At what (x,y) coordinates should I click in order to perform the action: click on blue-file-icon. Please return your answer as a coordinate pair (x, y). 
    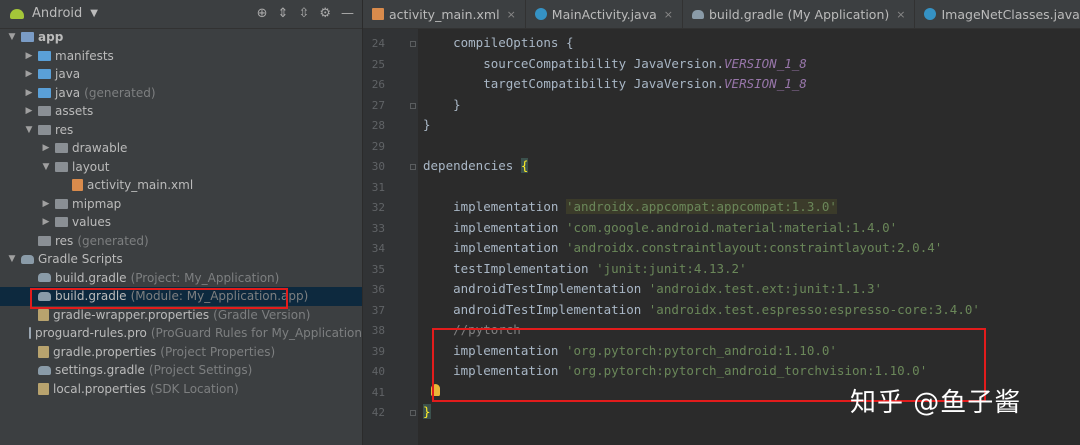
    Looking at the image, I should click on (44, 92).